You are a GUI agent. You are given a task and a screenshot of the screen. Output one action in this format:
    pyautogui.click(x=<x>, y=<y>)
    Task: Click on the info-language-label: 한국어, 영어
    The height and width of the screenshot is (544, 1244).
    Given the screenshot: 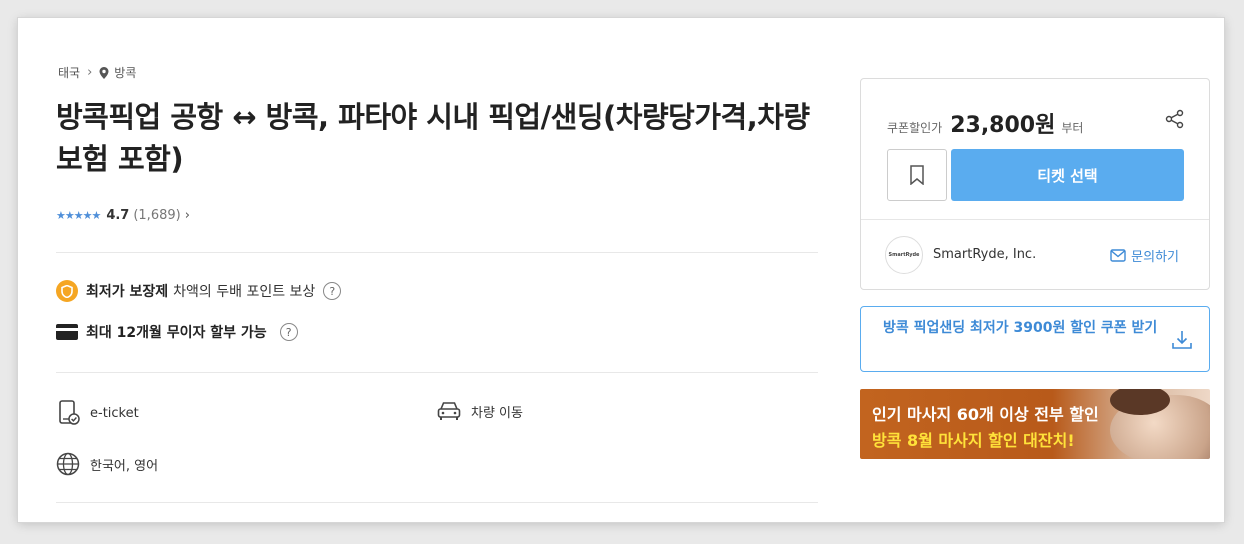 What is the action you would take?
    pyautogui.click(x=124, y=466)
    